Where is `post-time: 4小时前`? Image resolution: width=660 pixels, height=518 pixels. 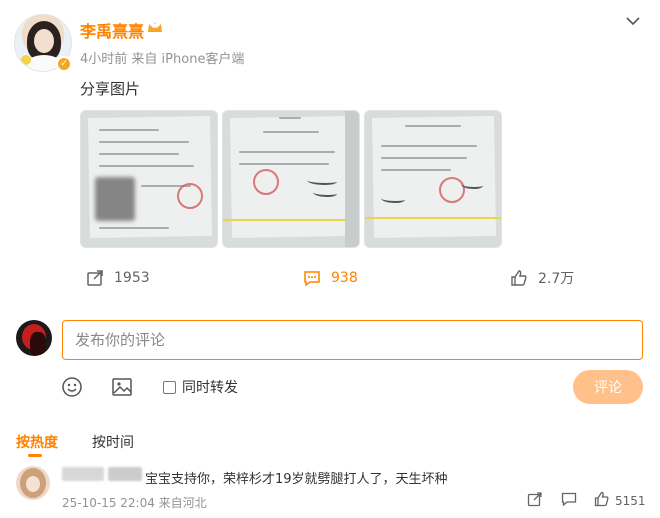
post-time: 4小时前 is located at coordinates (103, 59).